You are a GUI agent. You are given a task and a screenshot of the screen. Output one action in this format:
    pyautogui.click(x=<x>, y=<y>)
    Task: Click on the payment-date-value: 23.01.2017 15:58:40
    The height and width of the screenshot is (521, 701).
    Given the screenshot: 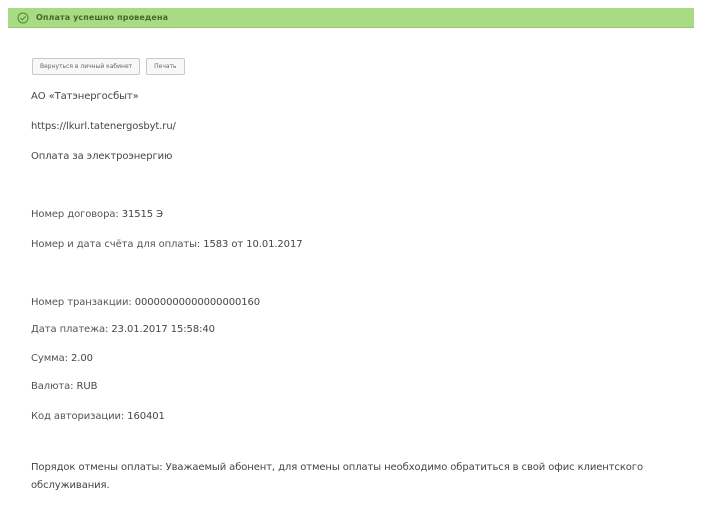 What is the action you would take?
    pyautogui.click(x=163, y=329)
    